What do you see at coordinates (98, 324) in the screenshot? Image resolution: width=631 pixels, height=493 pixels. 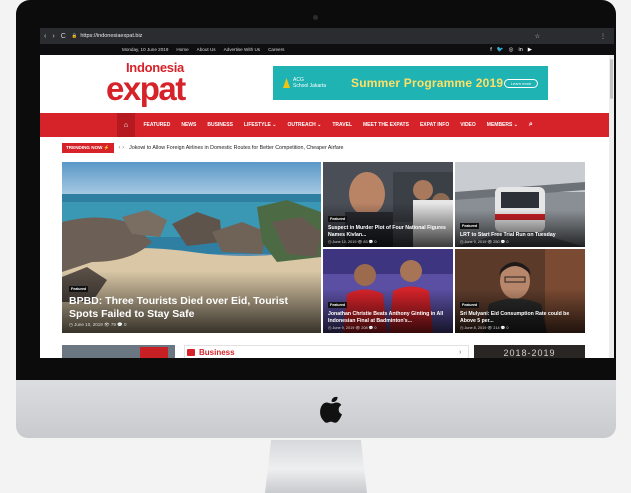 I see `featured-main-meta: ◷ June 10, 2019 👁 79 💬 0` at bounding box center [98, 324].